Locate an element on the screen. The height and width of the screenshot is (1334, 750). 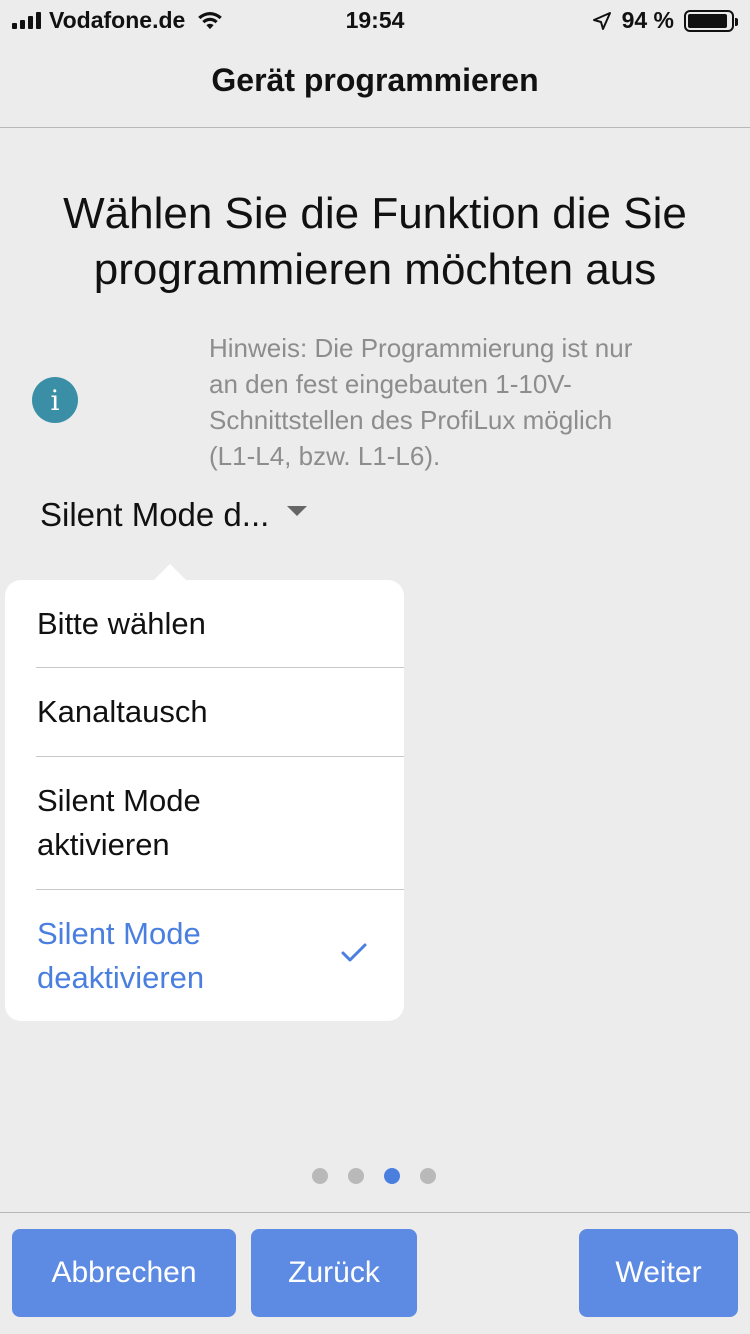
checkmark-icon is located at coordinates (354, 952).